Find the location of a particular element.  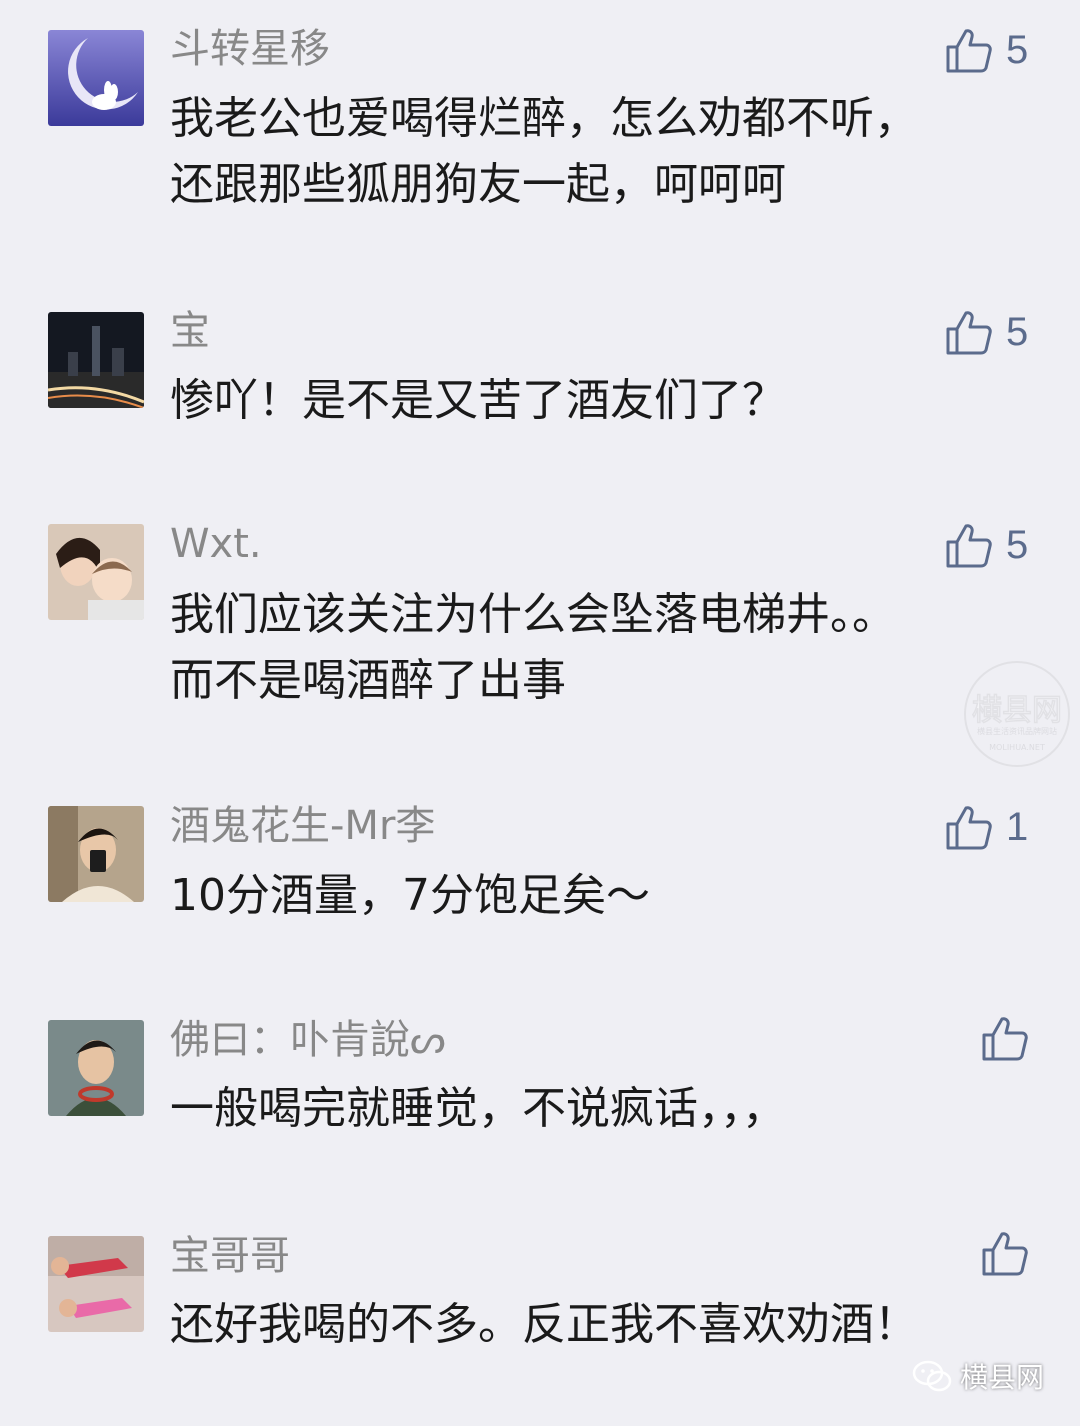

mother-baby-avatar-icon is located at coordinates (96, 572).